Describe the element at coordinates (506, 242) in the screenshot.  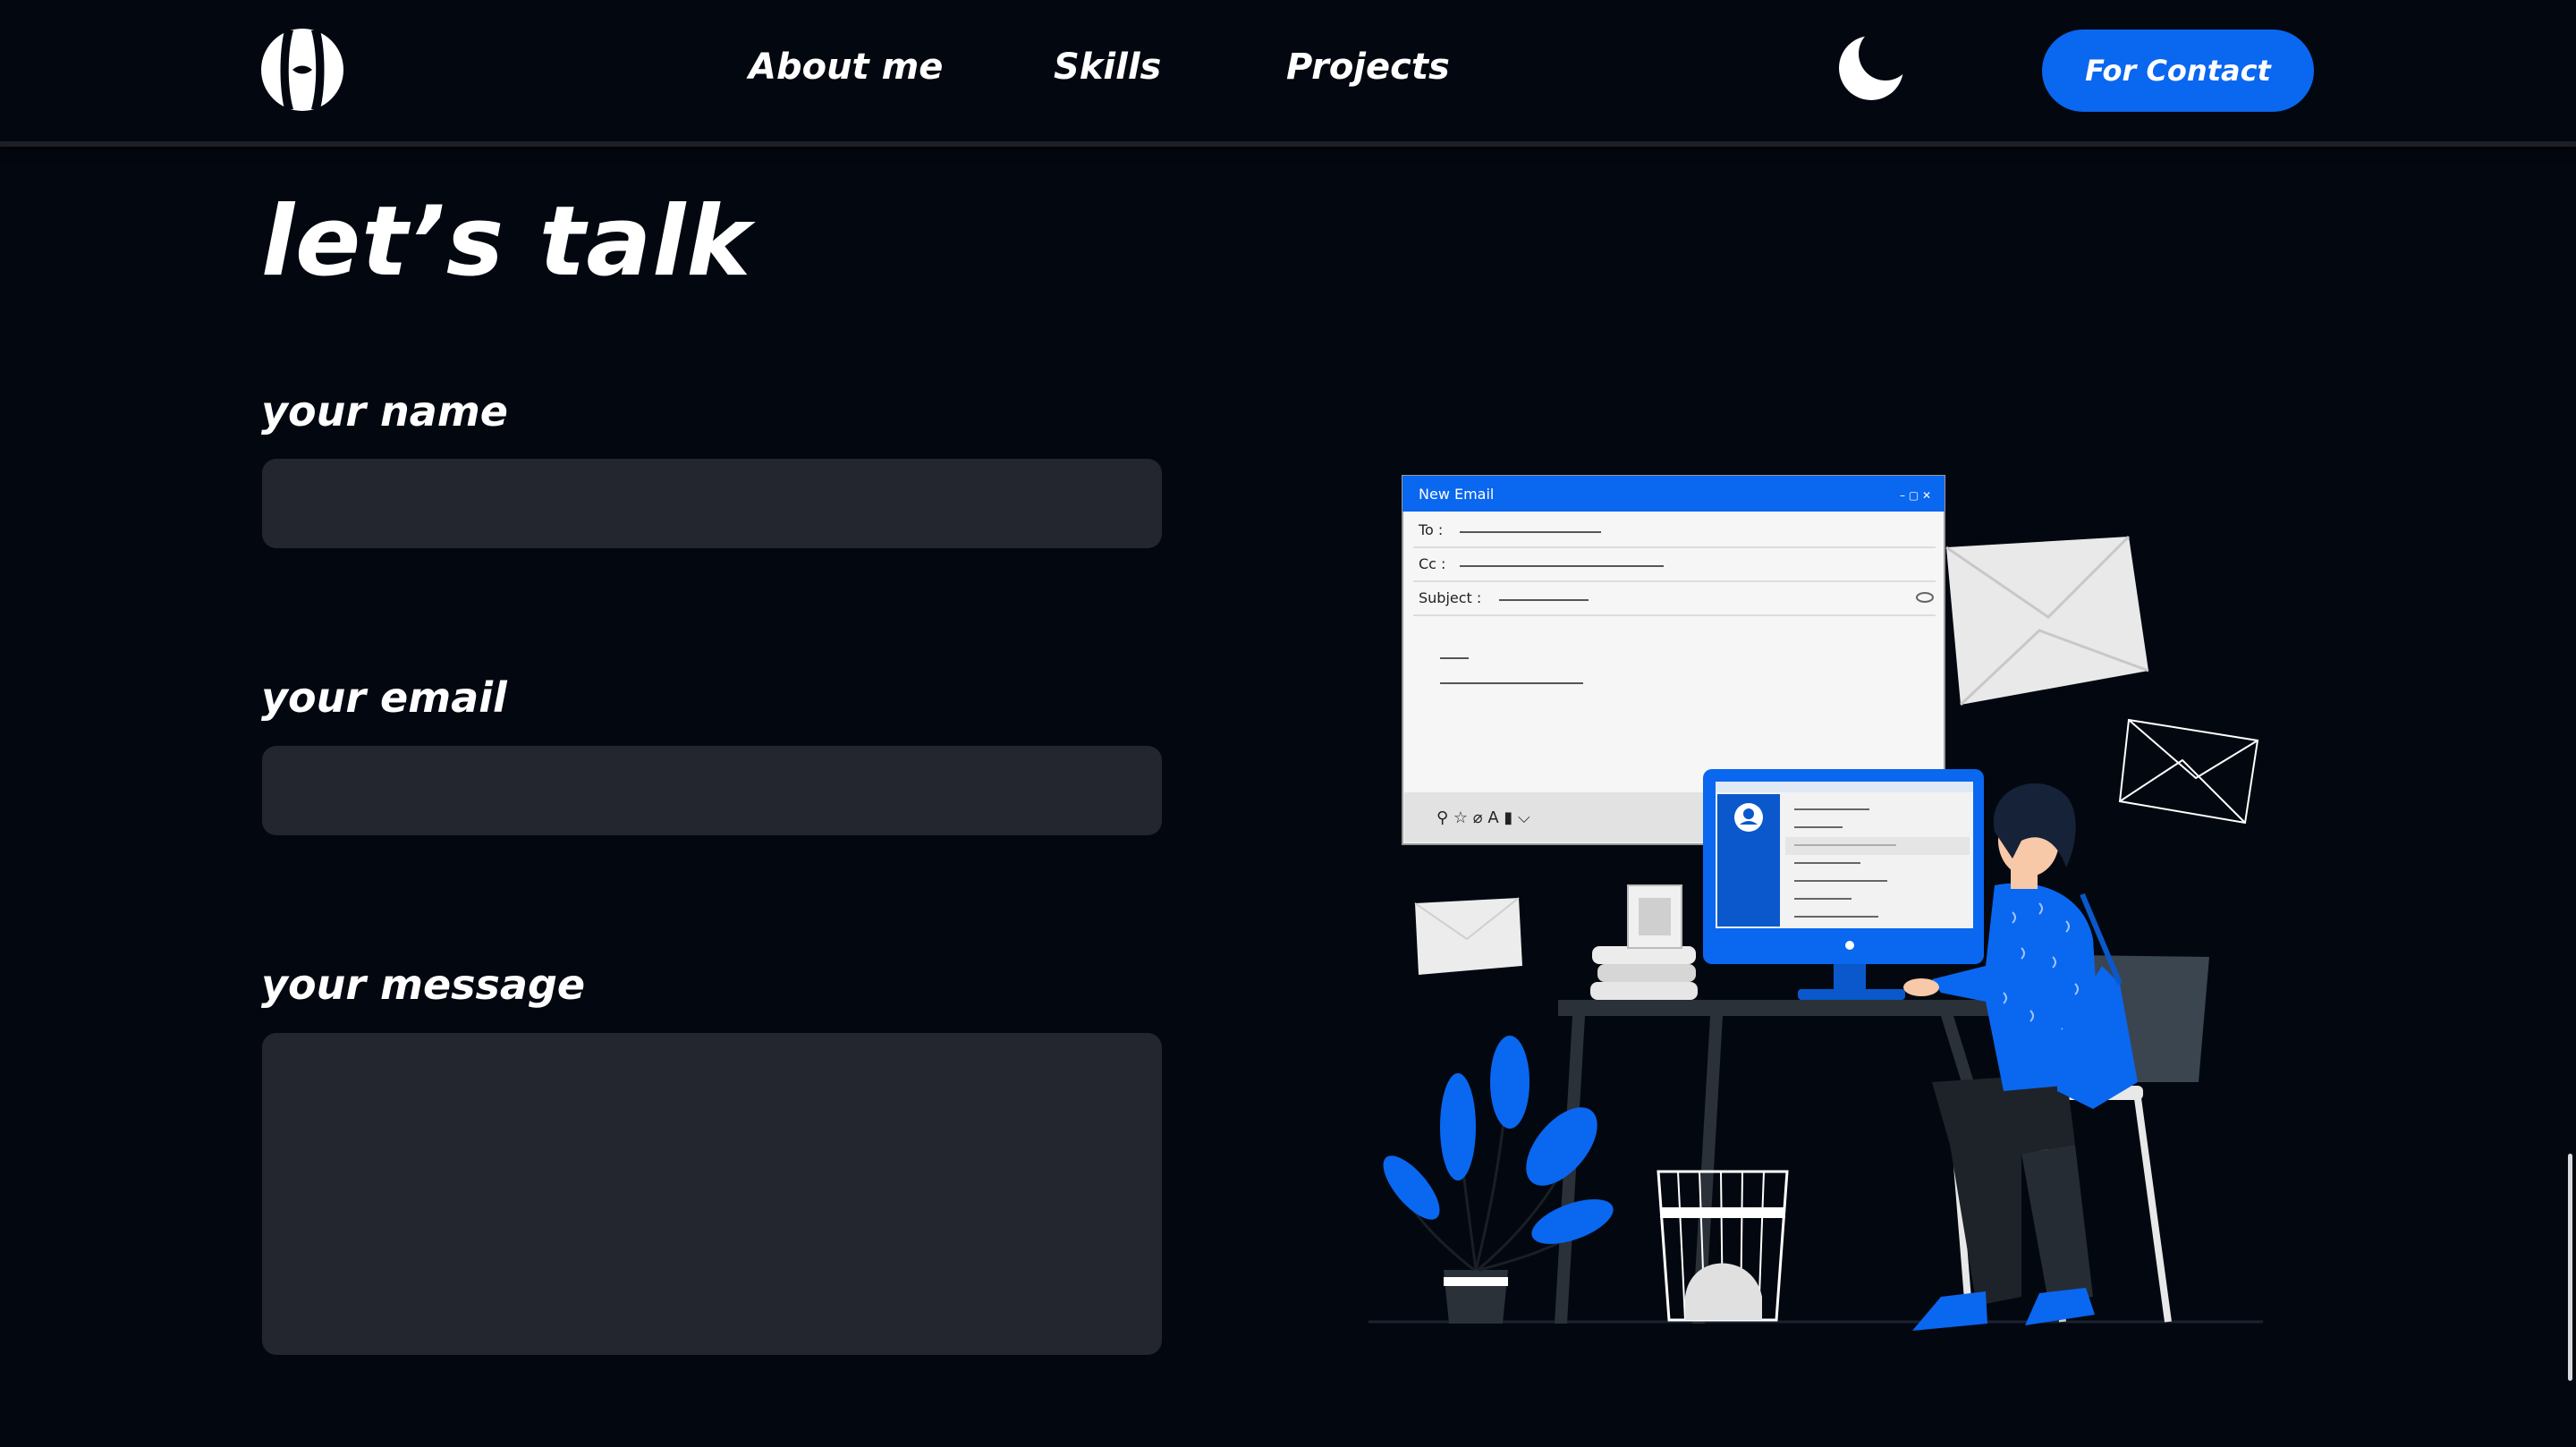
I see `page-title: let’s talk` at that location.